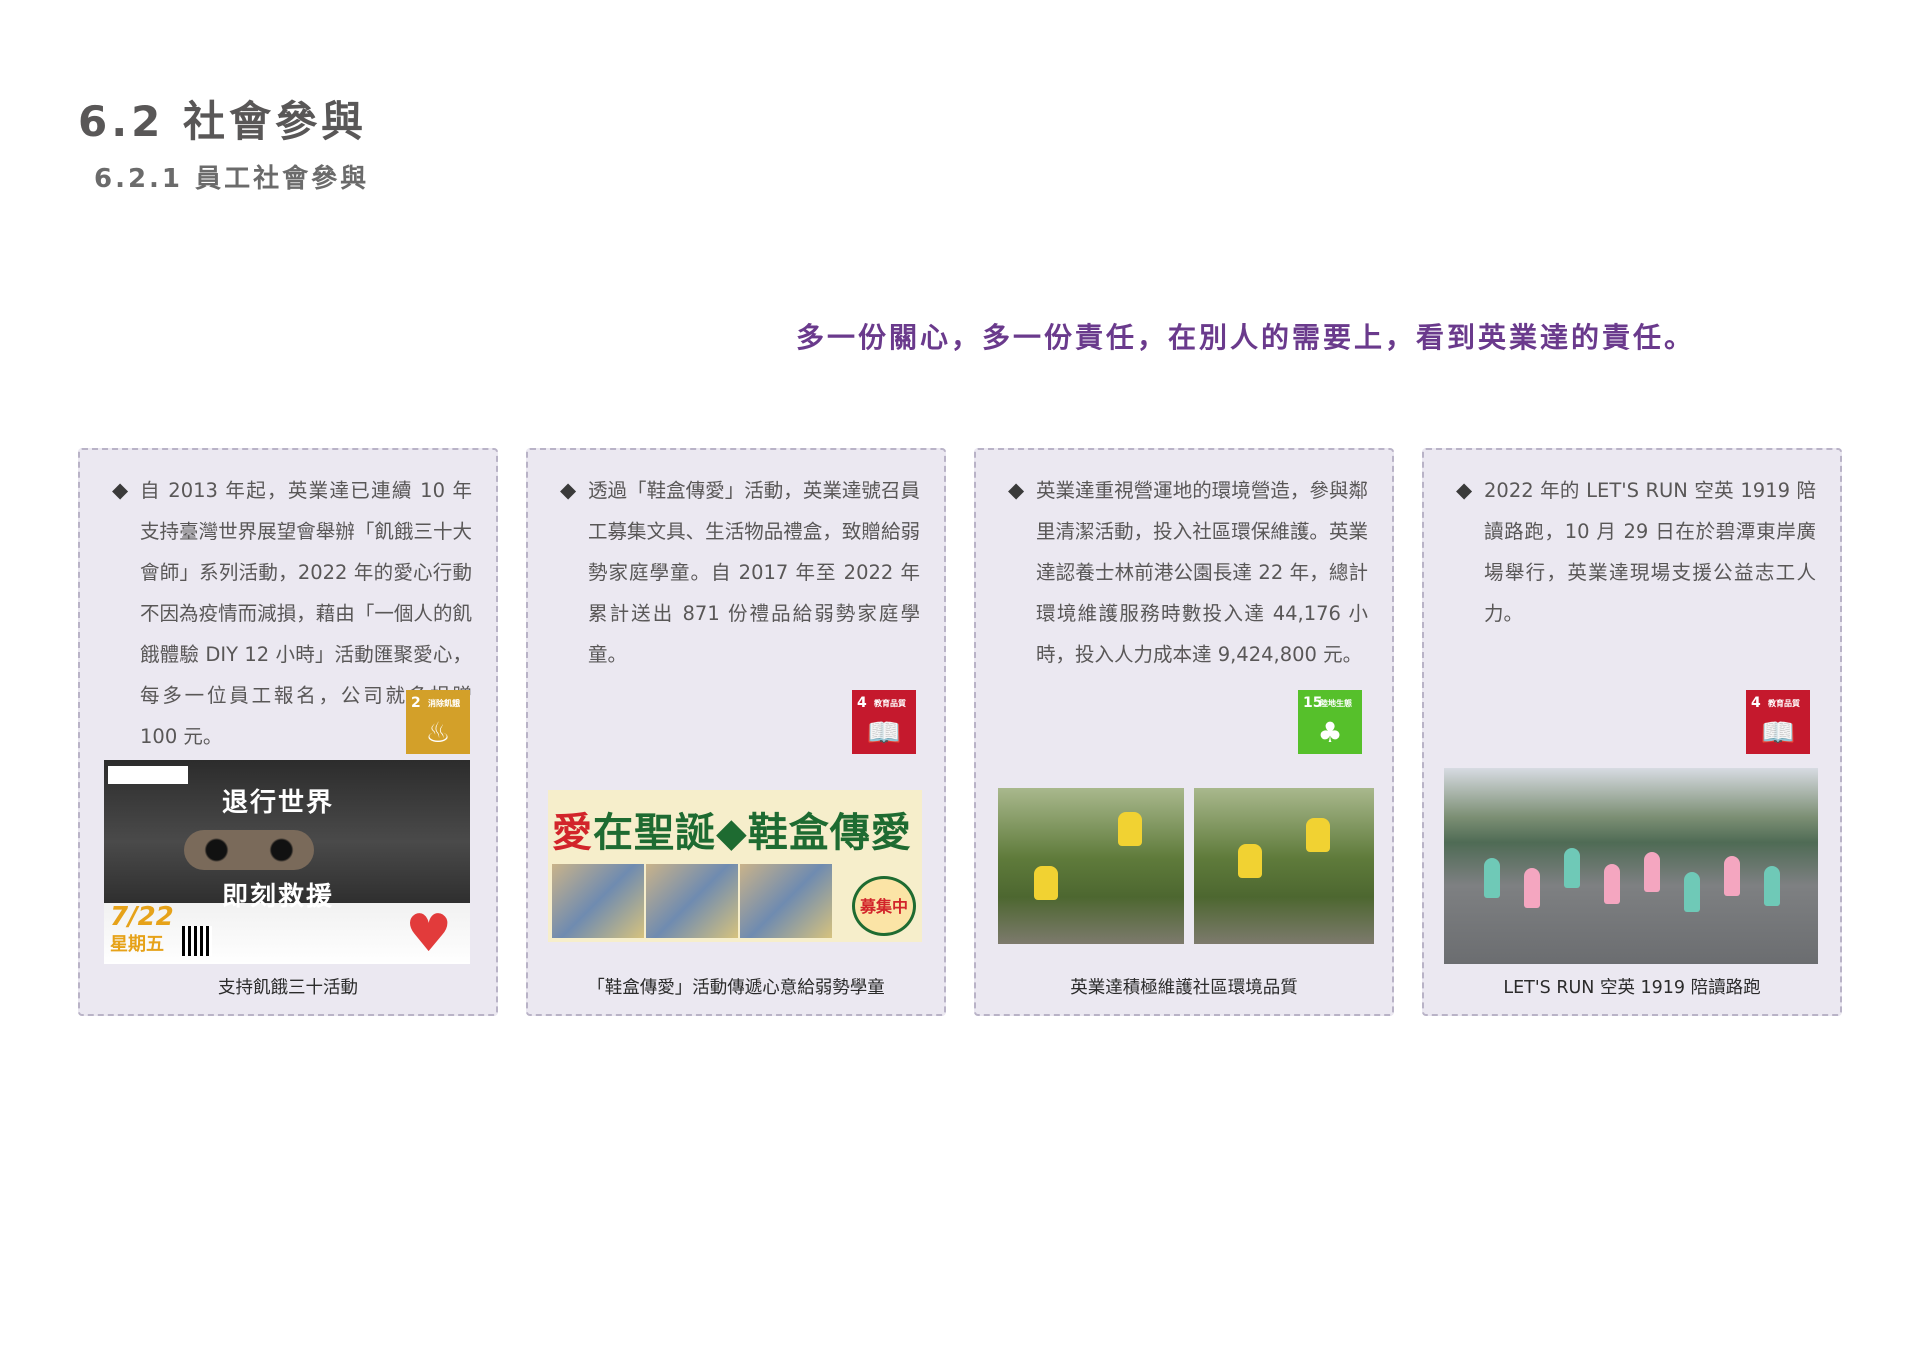 This screenshot has width=1920, height=1357. I want to click on photo-caption: 「鞋盒傳愛」活動傳遞心意給弱勢學童, so click(736, 988).